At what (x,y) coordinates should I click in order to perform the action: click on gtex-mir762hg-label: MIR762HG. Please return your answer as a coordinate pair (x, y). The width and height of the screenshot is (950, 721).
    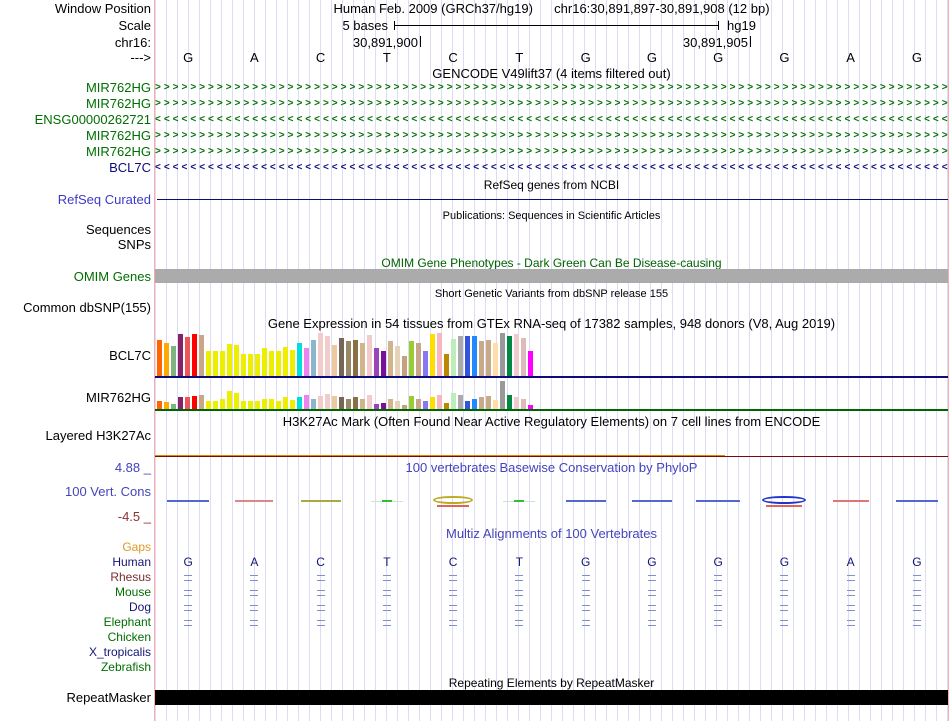
    Looking at the image, I should click on (75, 397).